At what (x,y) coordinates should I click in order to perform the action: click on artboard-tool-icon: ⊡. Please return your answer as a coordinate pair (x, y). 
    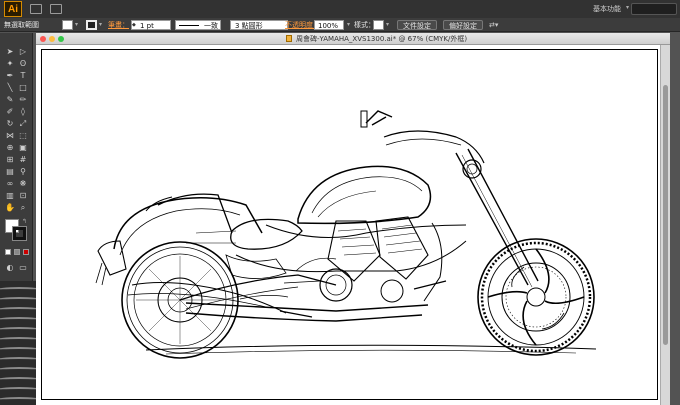
    Looking at the image, I should click on (23, 195).